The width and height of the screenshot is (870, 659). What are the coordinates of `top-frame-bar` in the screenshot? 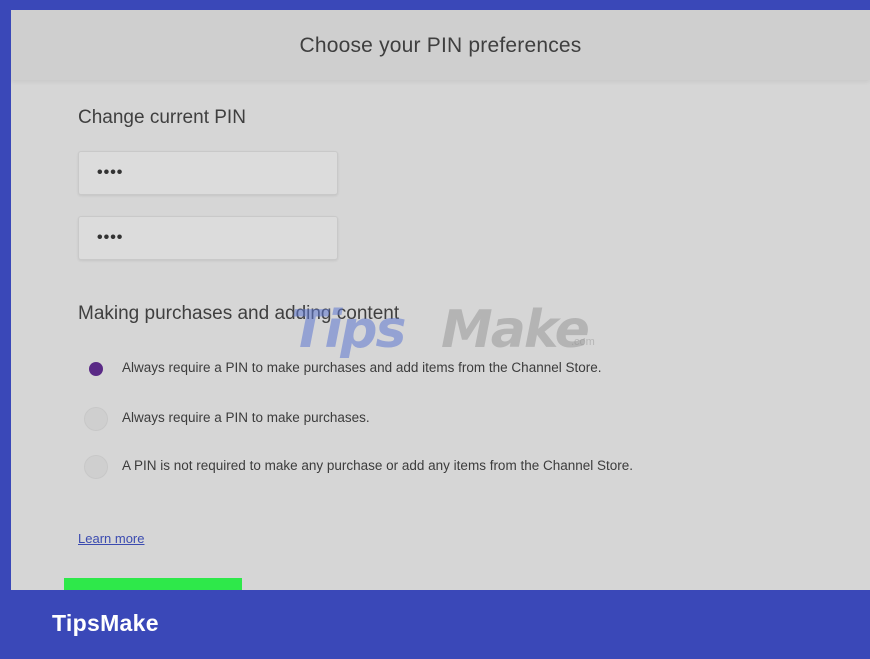 It's located at (435, 5).